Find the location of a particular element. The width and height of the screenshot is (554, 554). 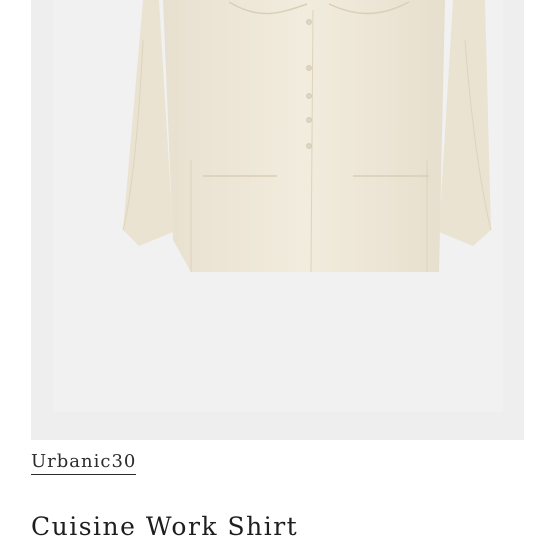

product-title: Cuisine Work Shirt is located at coordinates (165, 526).